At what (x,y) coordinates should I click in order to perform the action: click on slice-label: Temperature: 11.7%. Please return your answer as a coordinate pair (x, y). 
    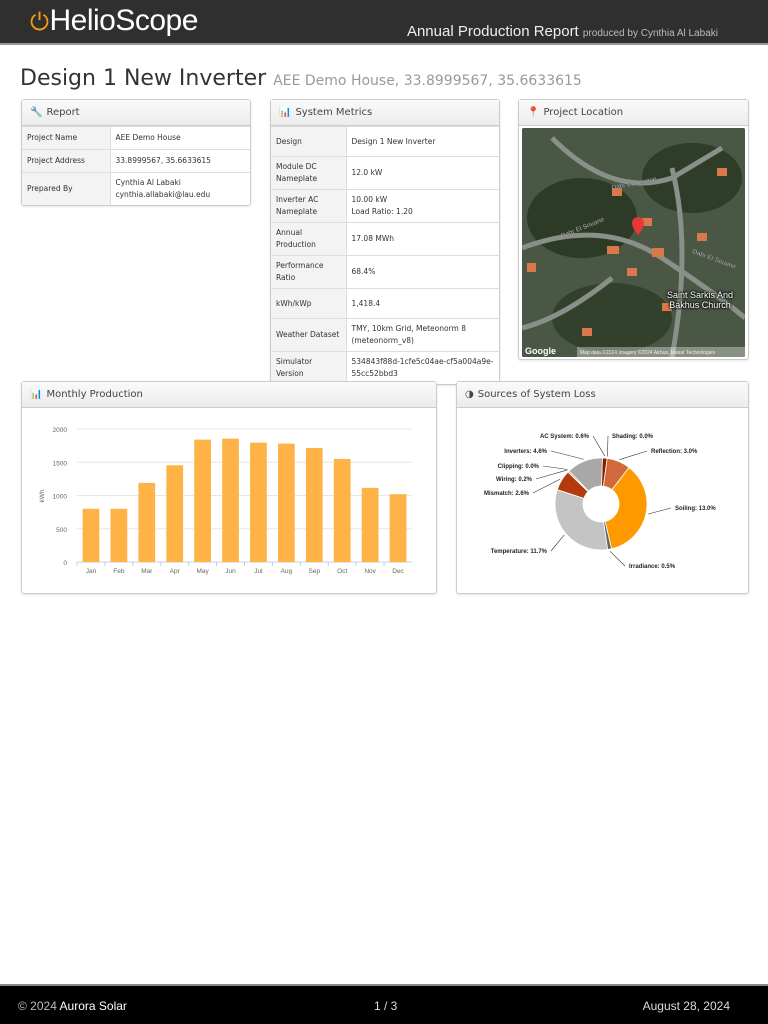
    Looking at the image, I should click on (519, 552).